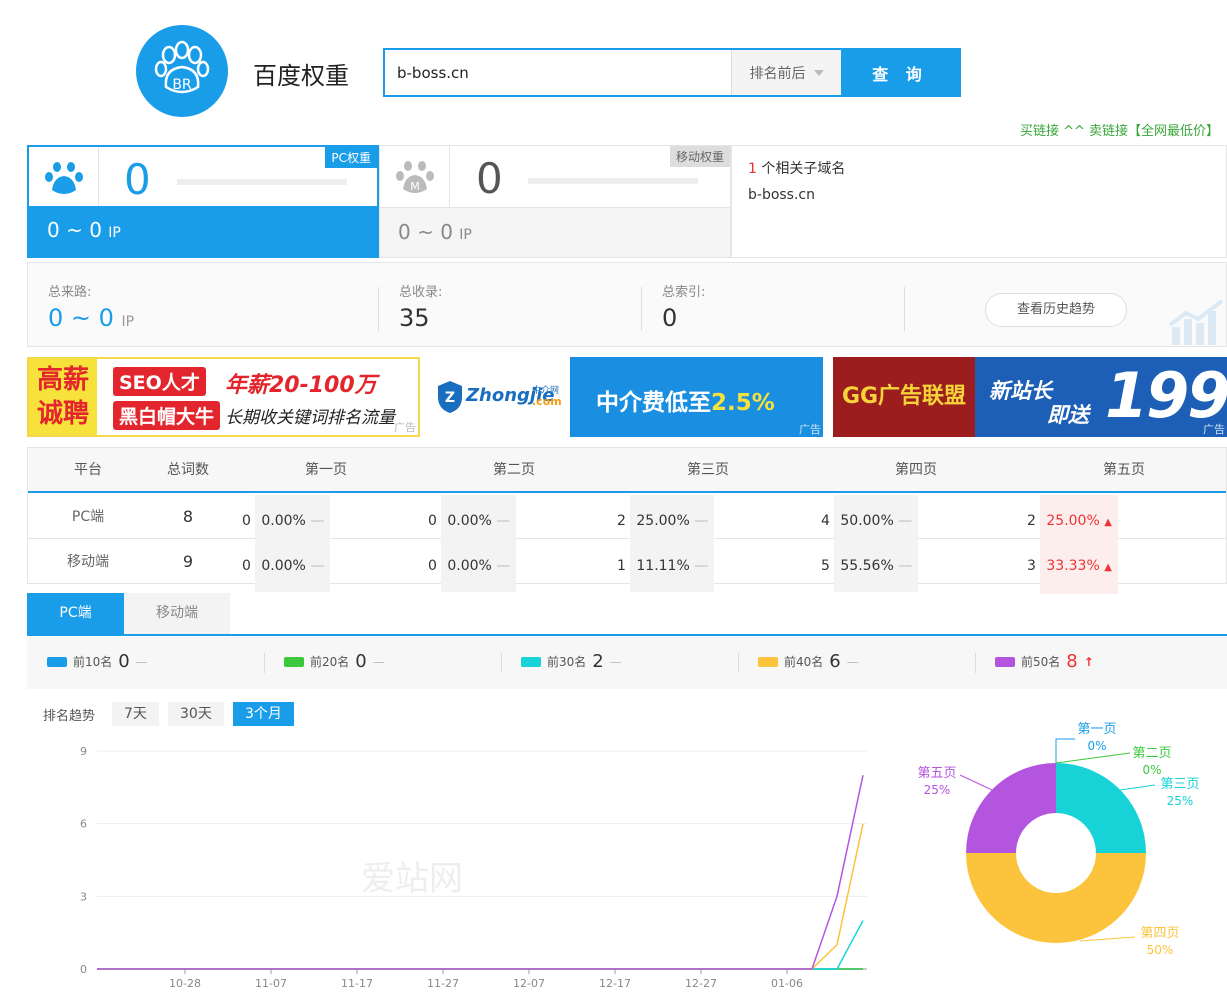  I want to click on page-pct: 33.33% ▲, so click(1079, 567).